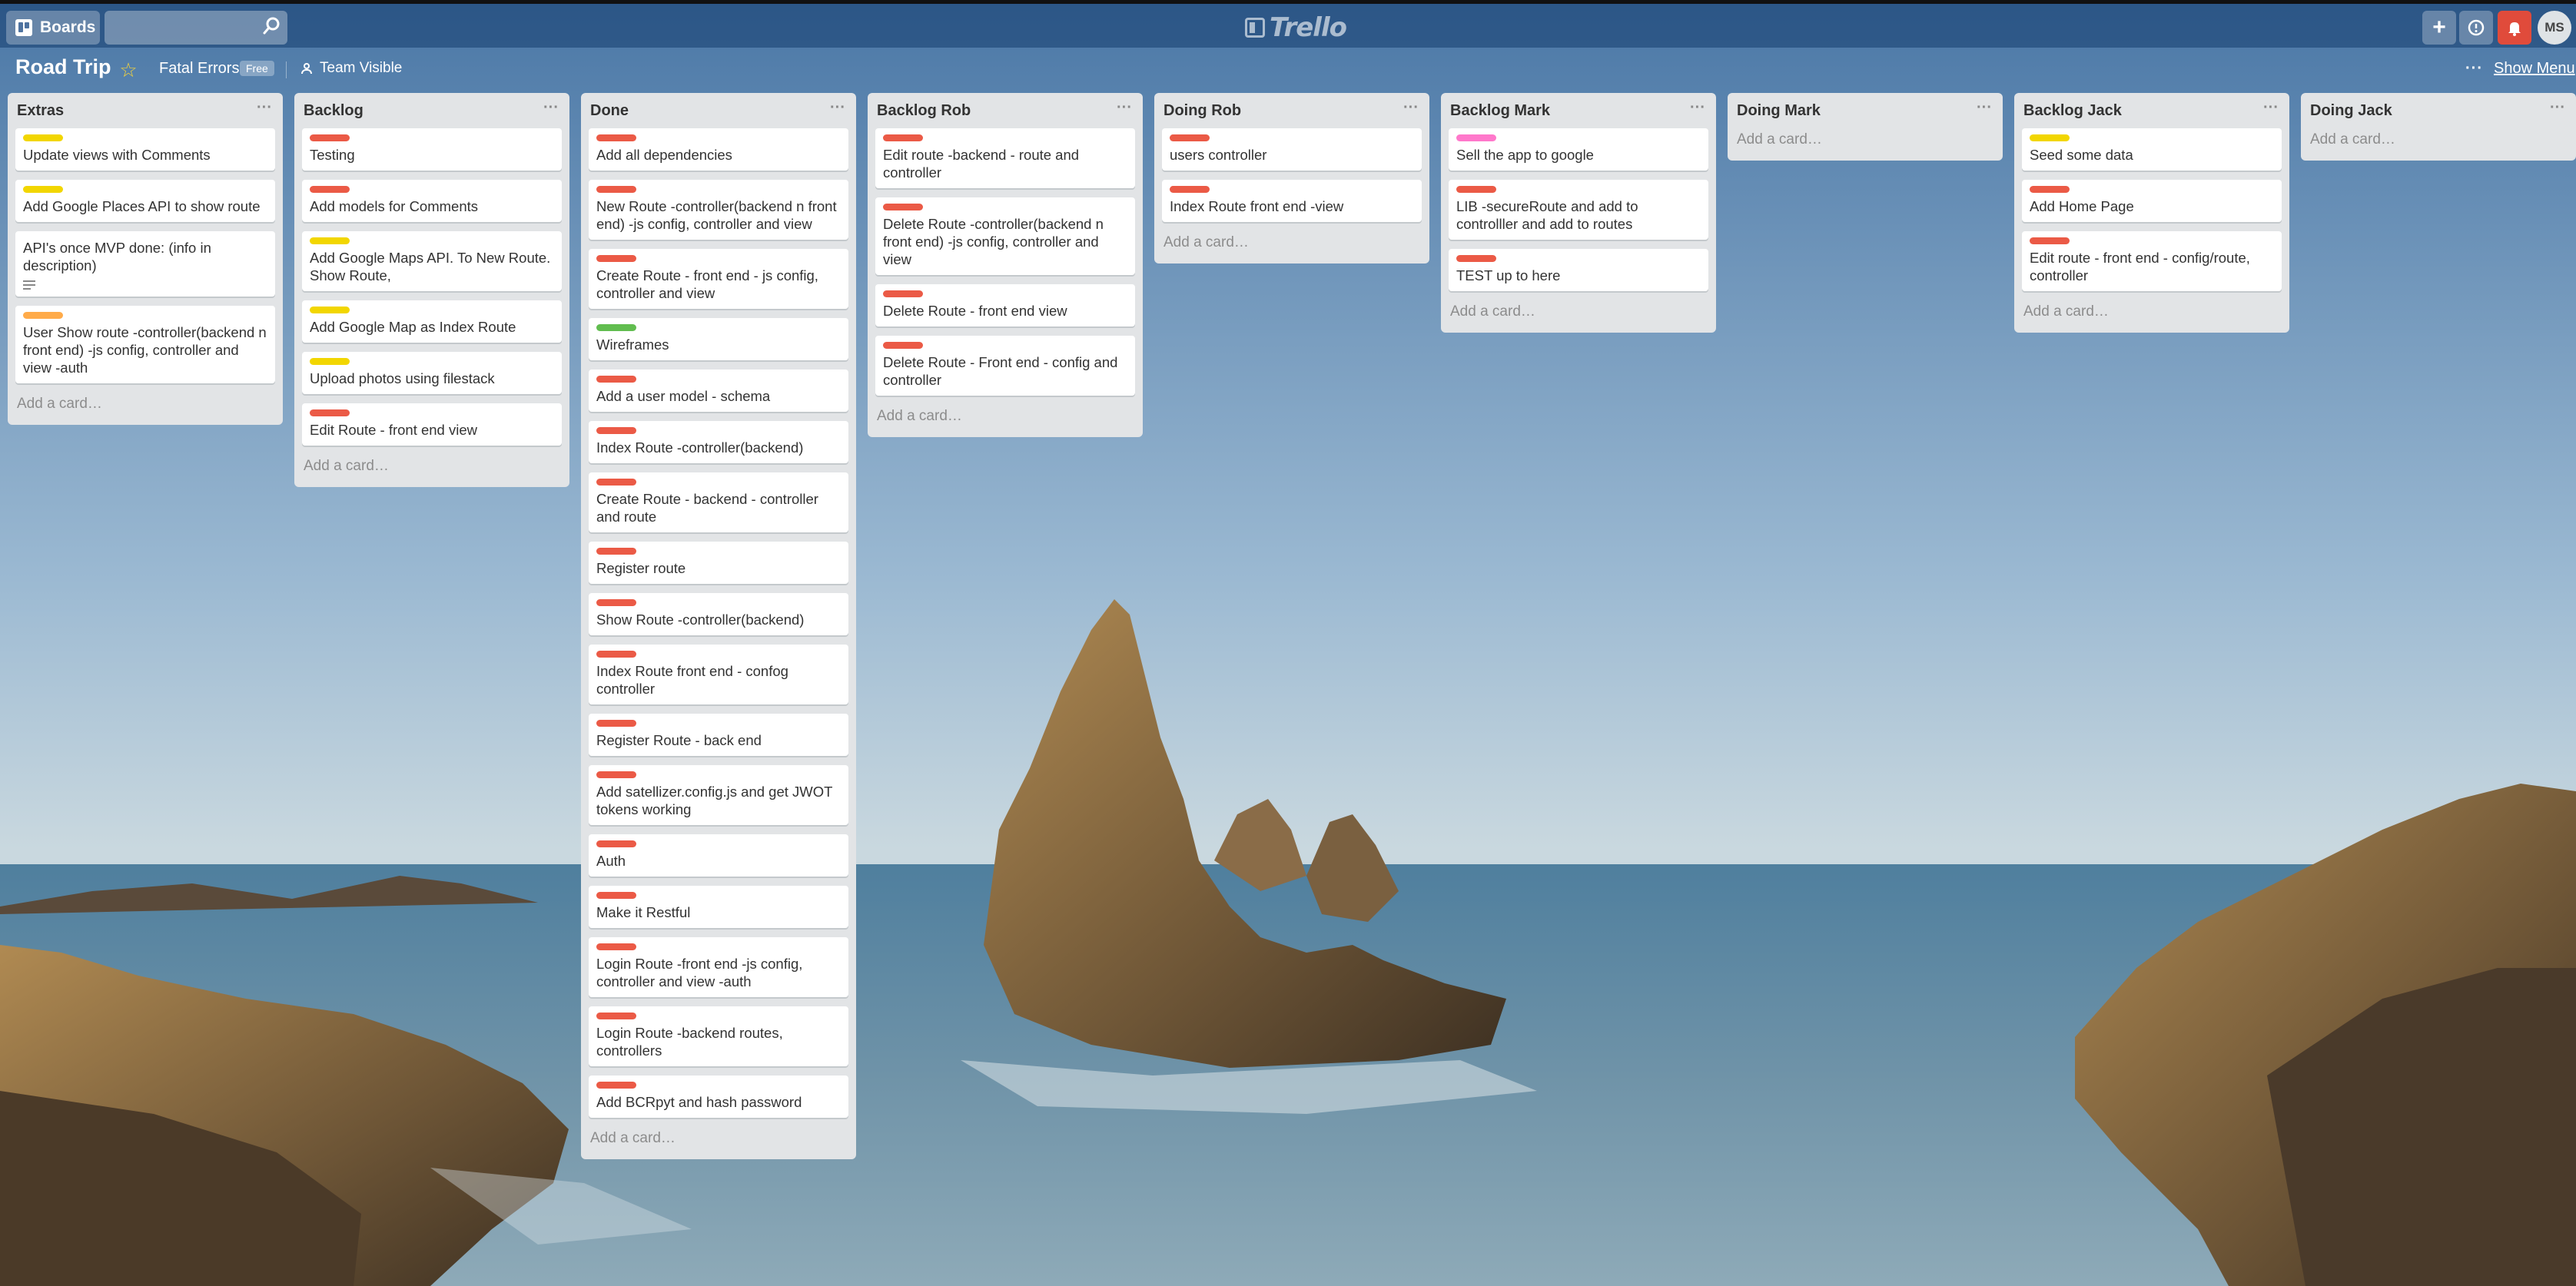  Describe the element at coordinates (1255, 28) in the screenshot. I see `trello-logo-icon` at that location.